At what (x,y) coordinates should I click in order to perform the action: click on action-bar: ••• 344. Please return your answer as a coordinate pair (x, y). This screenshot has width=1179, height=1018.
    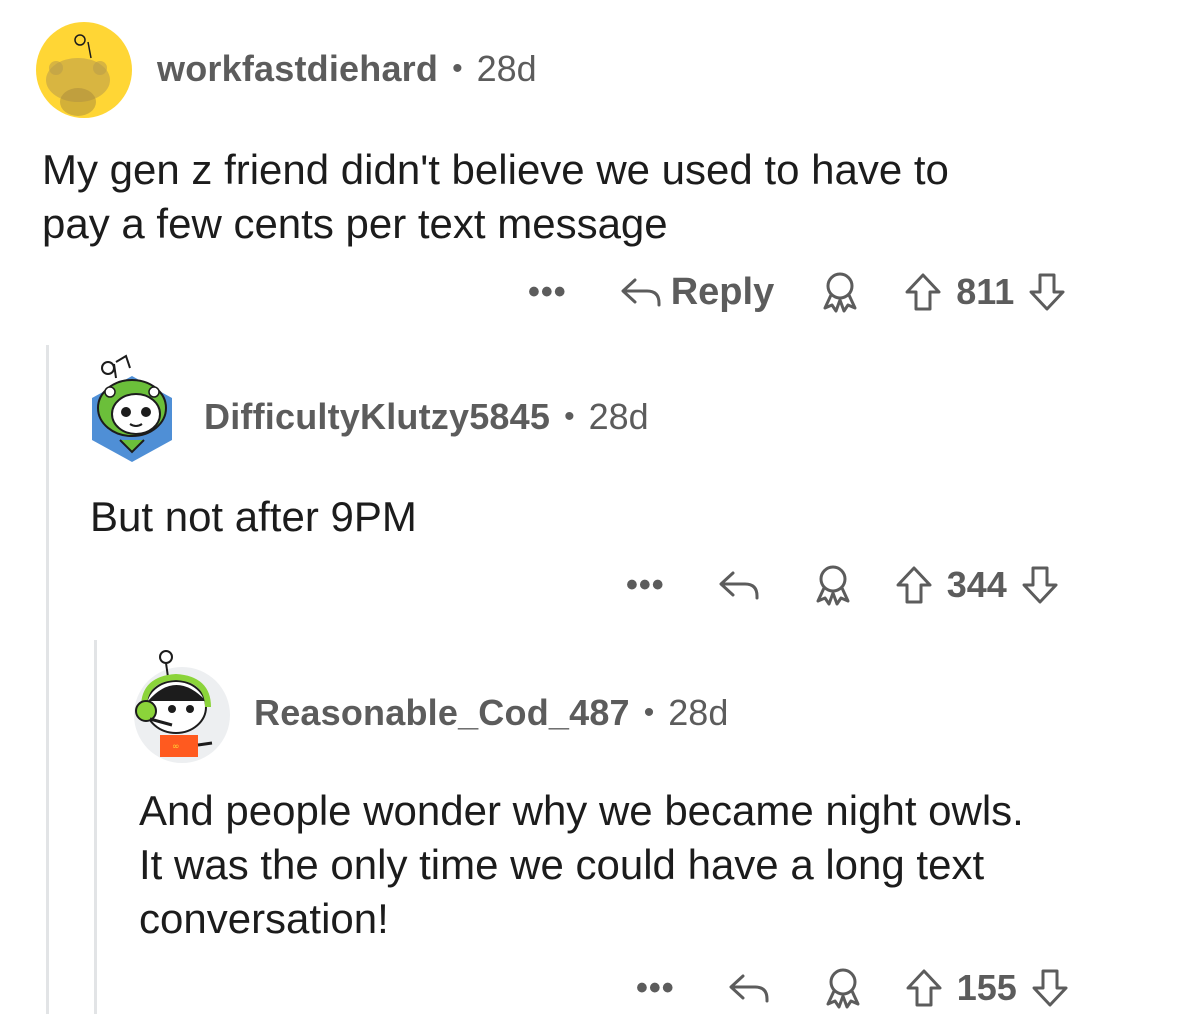
    Looking at the image, I should click on (842, 585).